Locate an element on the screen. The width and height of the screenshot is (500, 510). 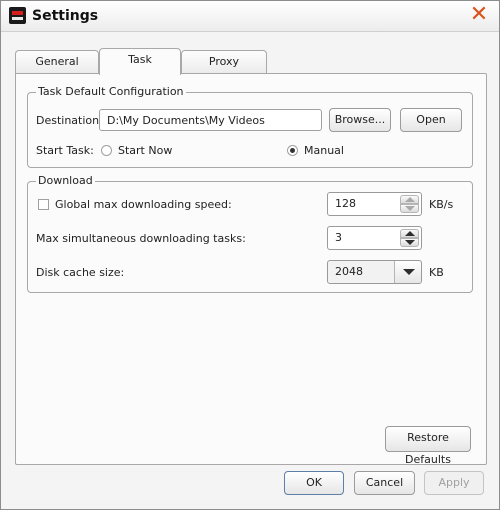
cache-dropdown-button is located at coordinates (407, 272).